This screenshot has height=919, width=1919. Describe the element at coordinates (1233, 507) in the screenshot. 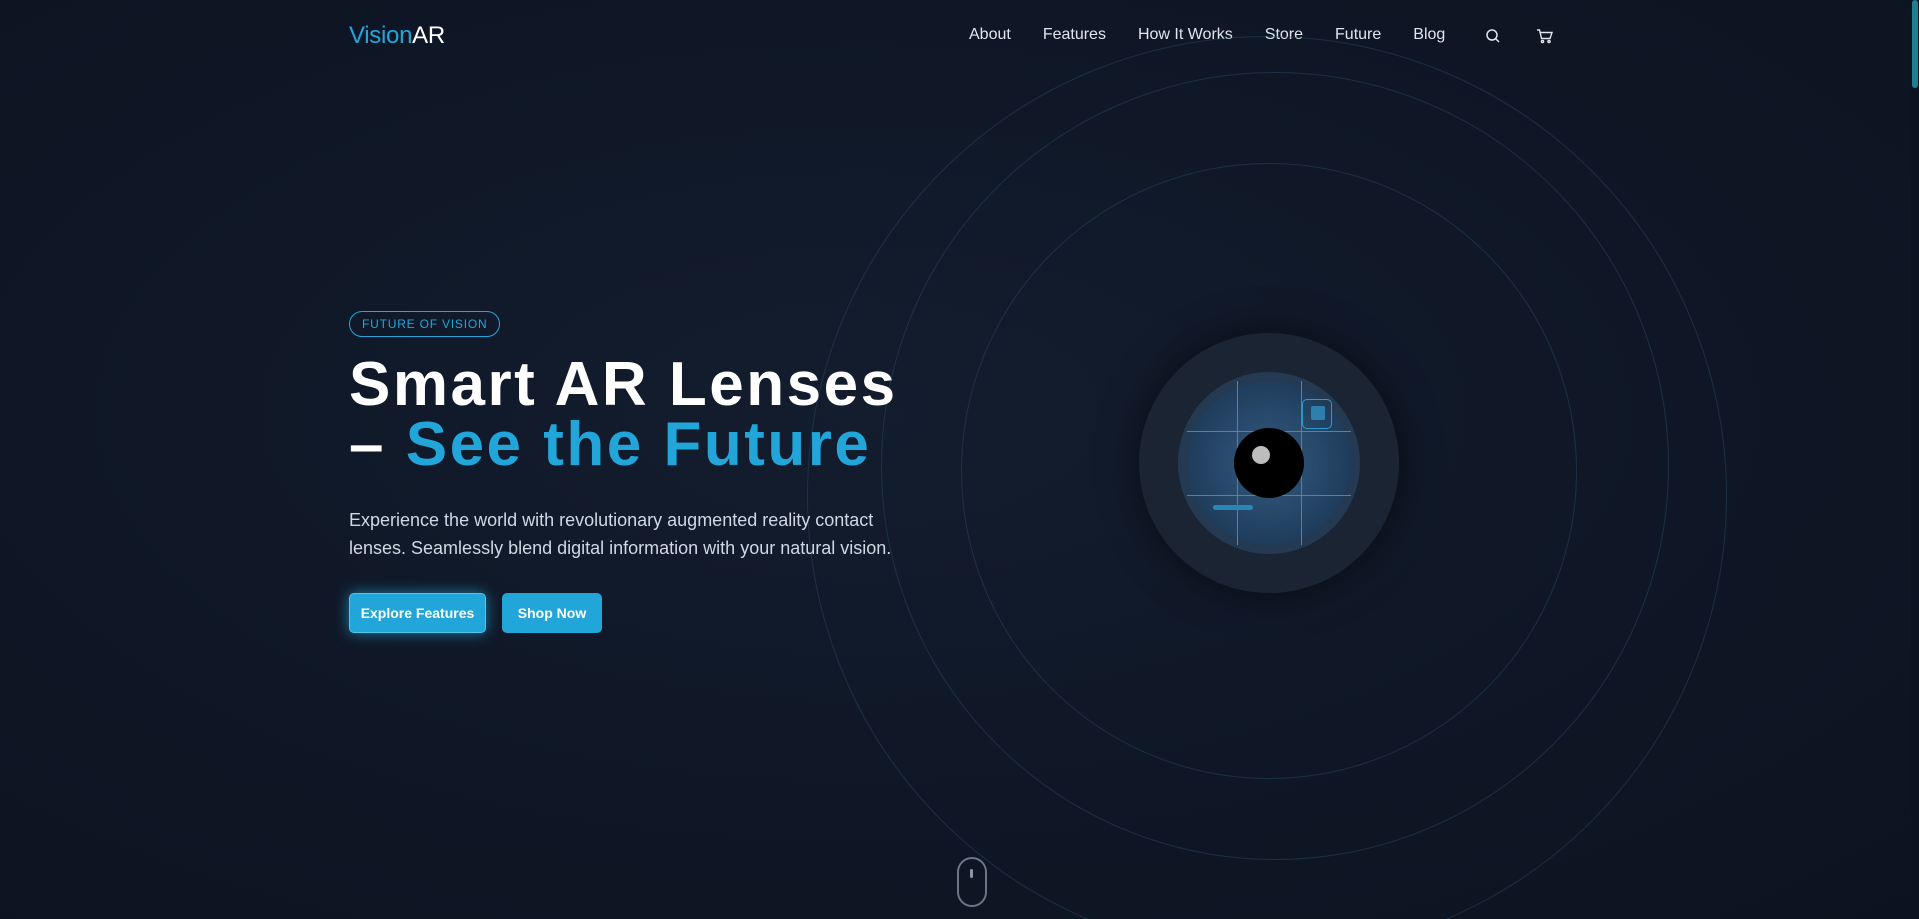

I see `hud-bar` at that location.